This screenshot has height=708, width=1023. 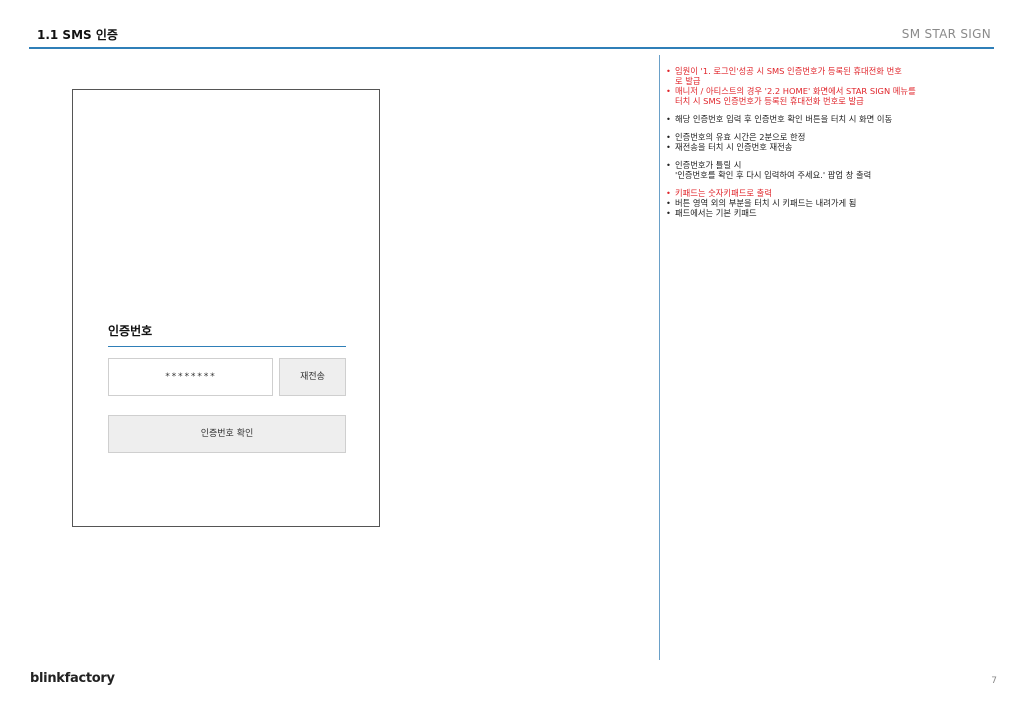 I want to click on note-line: 터치 시 SMS 인증번호가 등록된 휴대전화 번호로 발급, so click(x=832, y=101).